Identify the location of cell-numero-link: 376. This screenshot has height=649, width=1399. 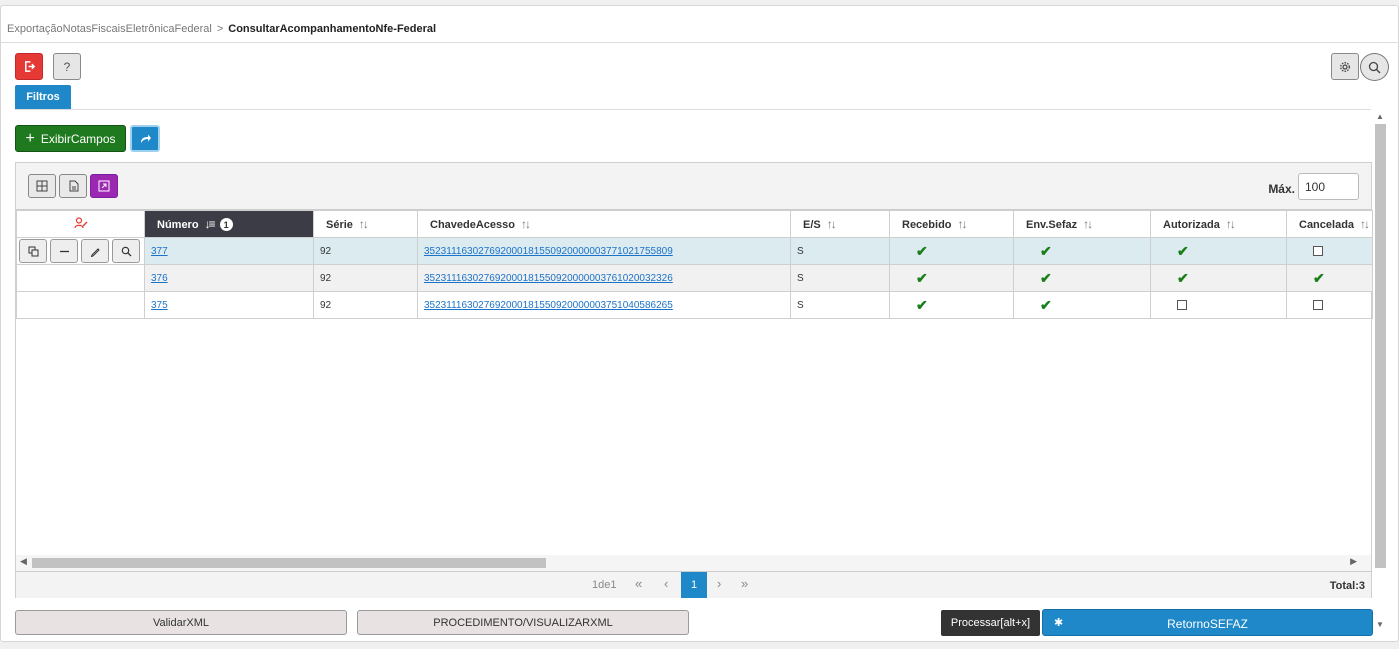
(159, 278).